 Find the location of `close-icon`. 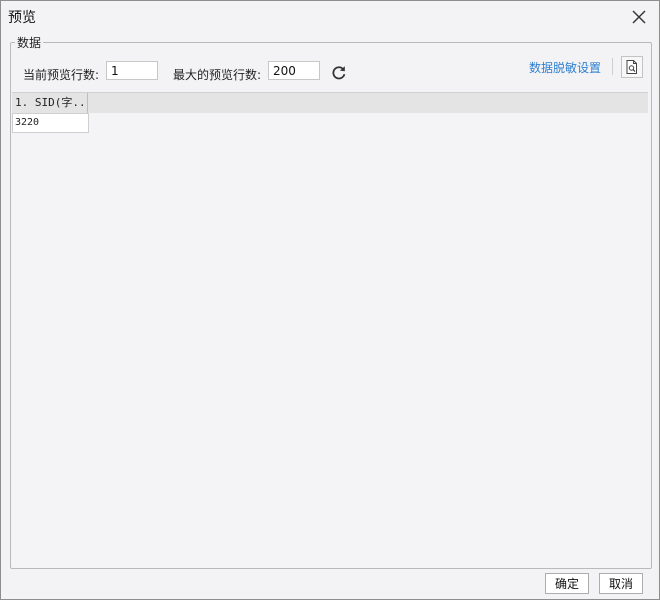

close-icon is located at coordinates (639, 17).